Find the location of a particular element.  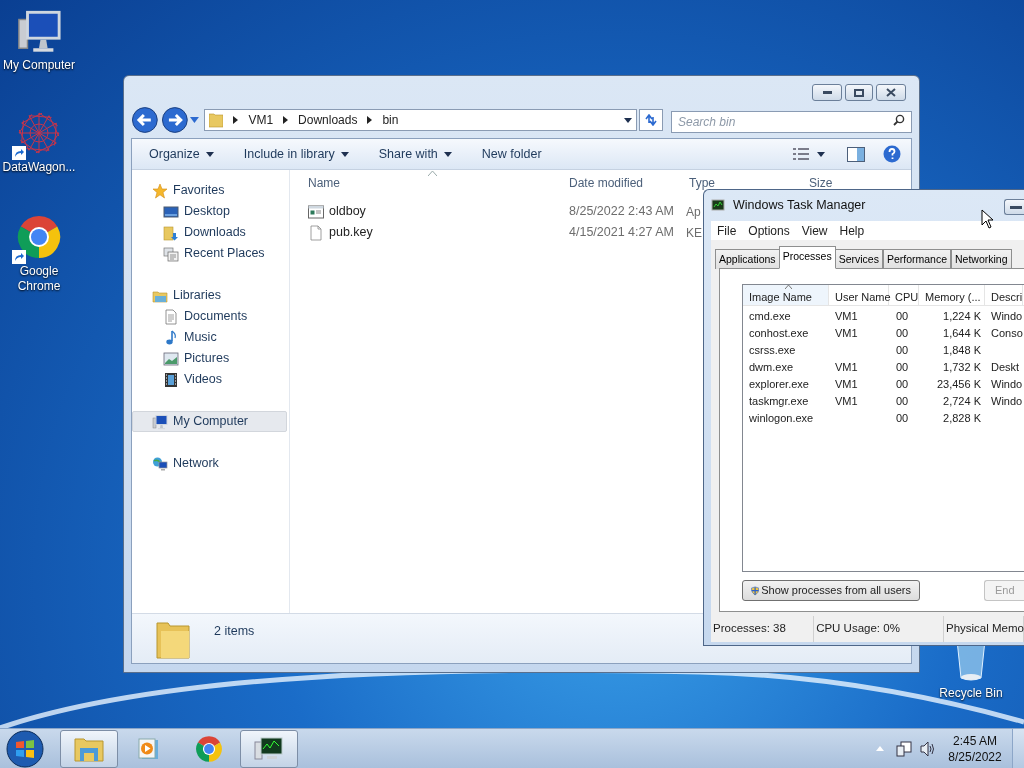

back-button is located at coordinates (145, 120).